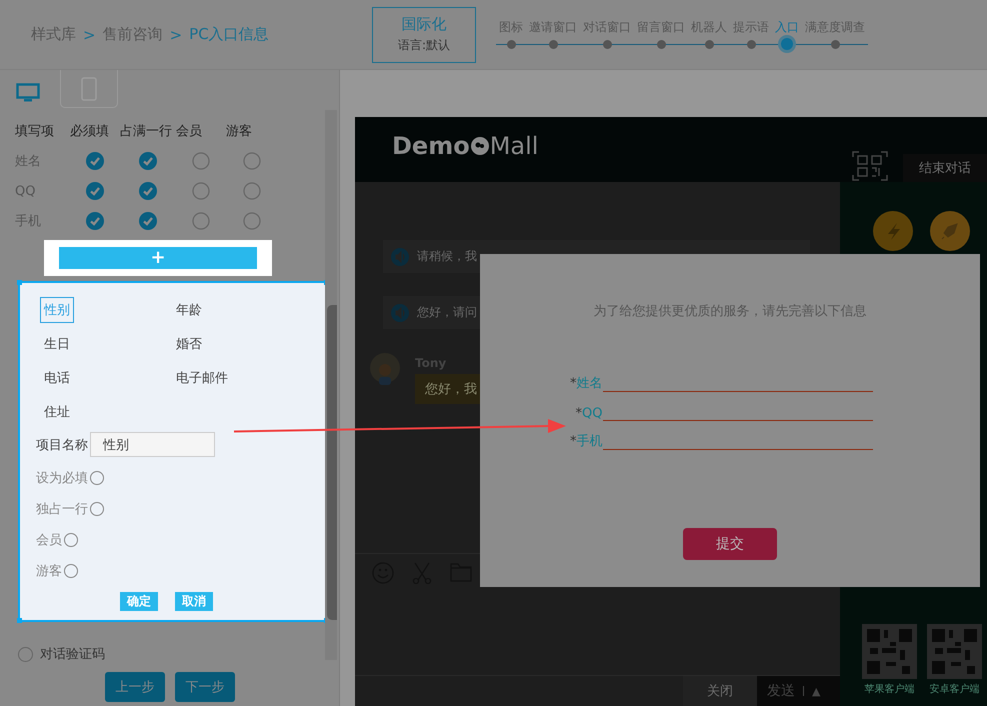 Image resolution: width=987 pixels, height=706 pixels. I want to click on logo-text: Mall, so click(514, 146).